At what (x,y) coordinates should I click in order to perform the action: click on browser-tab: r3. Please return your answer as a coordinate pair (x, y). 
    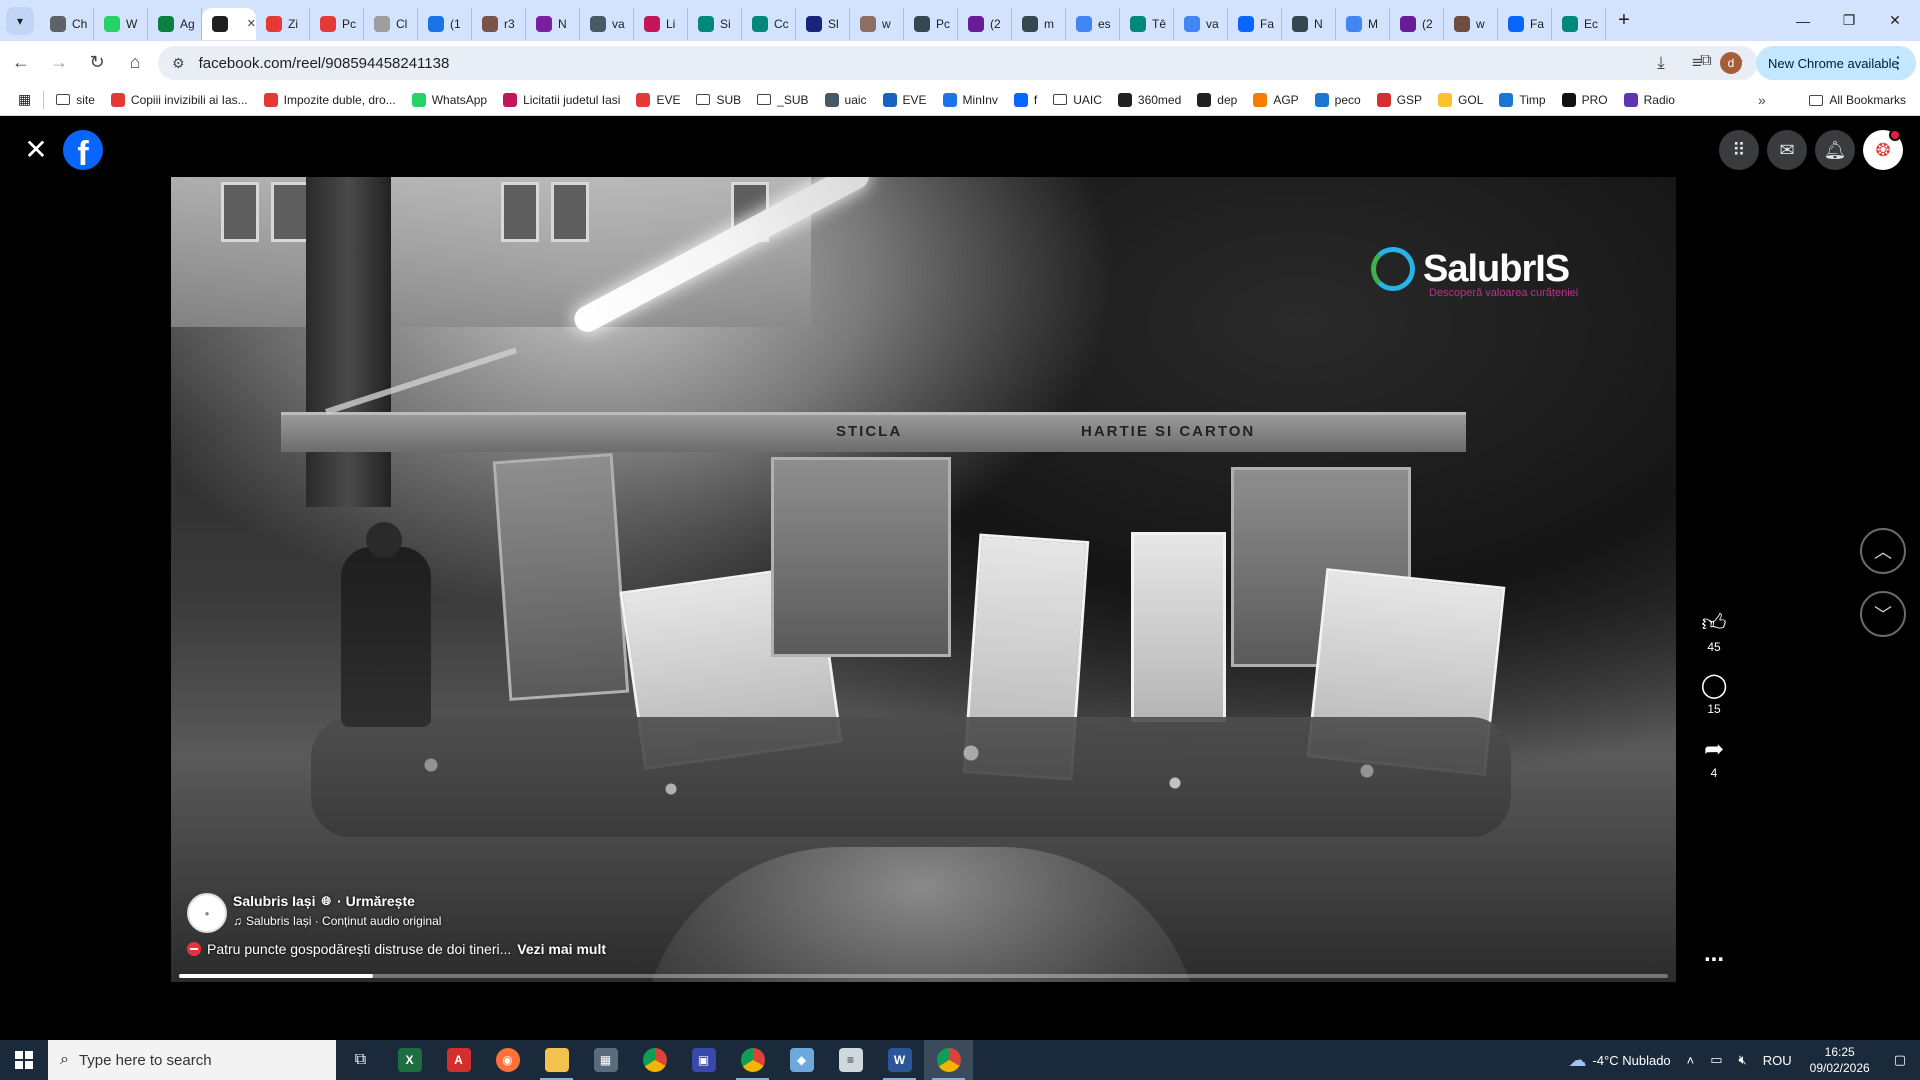
    Looking at the image, I should click on (499, 23).